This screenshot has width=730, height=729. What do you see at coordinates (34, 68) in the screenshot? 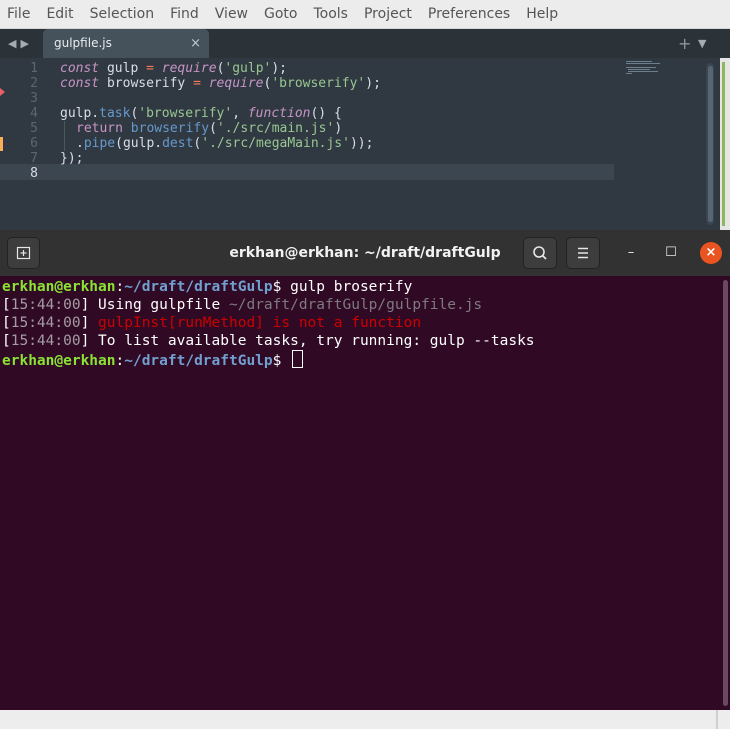
I see `line-number: 1` at bounding box center [34, 68].